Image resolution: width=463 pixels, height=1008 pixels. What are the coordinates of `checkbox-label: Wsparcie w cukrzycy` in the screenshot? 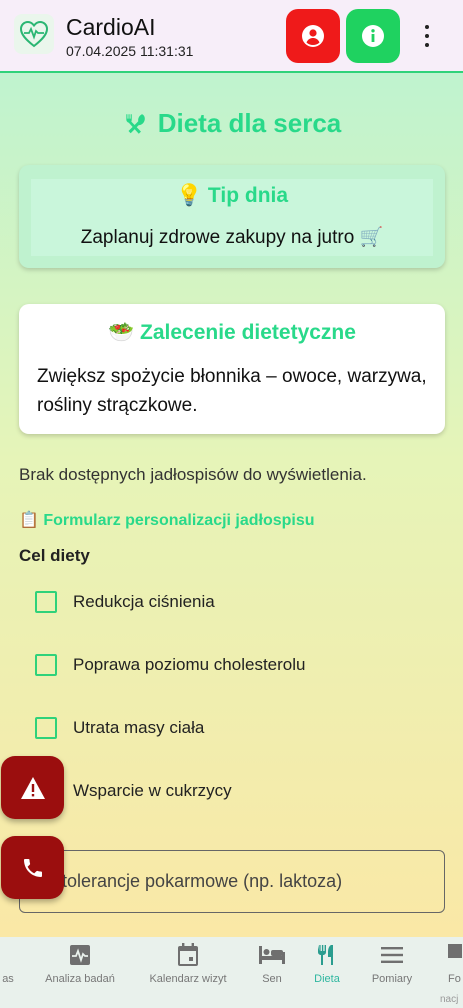 It's located at (152, 790).